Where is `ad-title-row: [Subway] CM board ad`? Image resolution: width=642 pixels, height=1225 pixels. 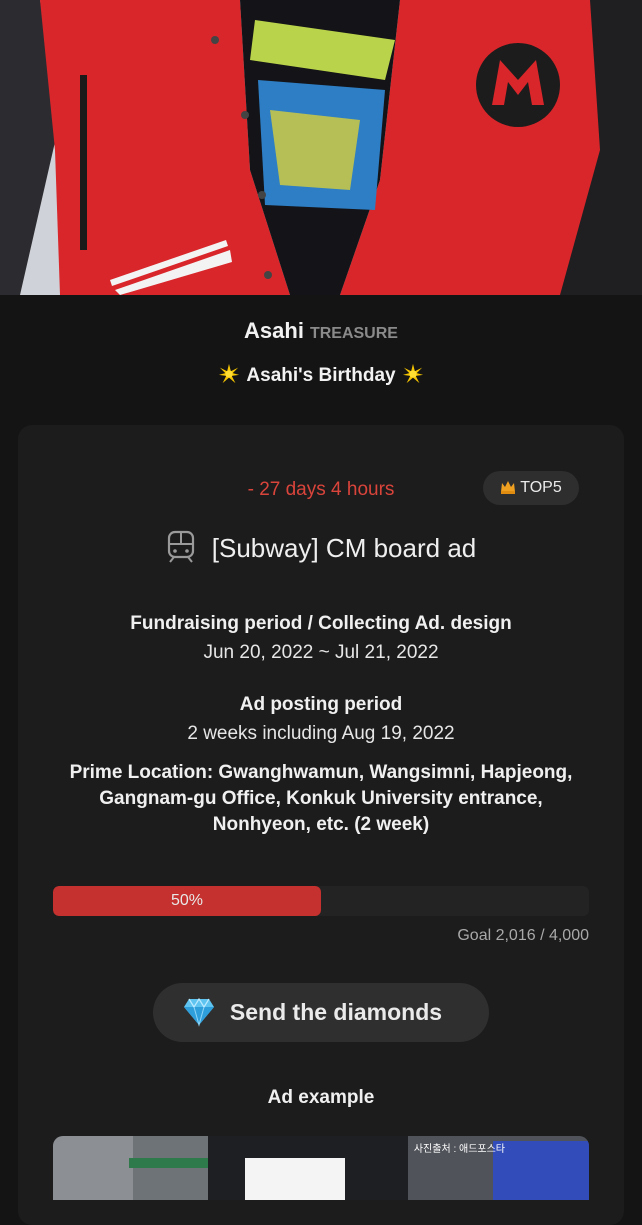 ad-title-row: [Subway] CM board ad is located at coordinates (321, 547).